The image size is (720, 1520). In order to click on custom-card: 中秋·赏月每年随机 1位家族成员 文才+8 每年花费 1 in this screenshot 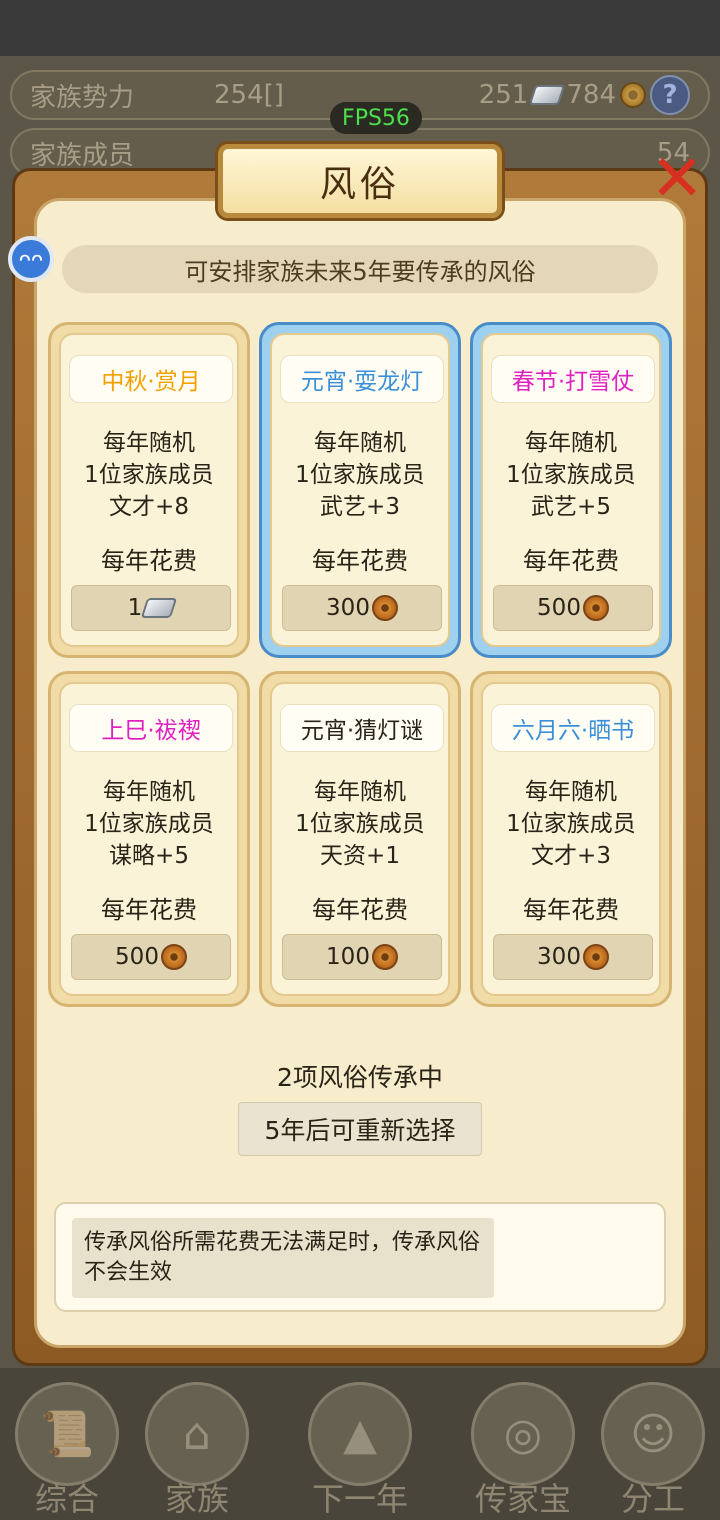, I will do `click(149, 490)`.